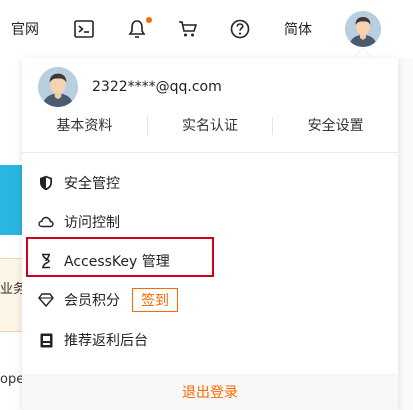 The height and width of the screenshot is (410, 413). Describe the element at coordinates (84, 29) in the screenshot. I see `terminal-icon` at that location.